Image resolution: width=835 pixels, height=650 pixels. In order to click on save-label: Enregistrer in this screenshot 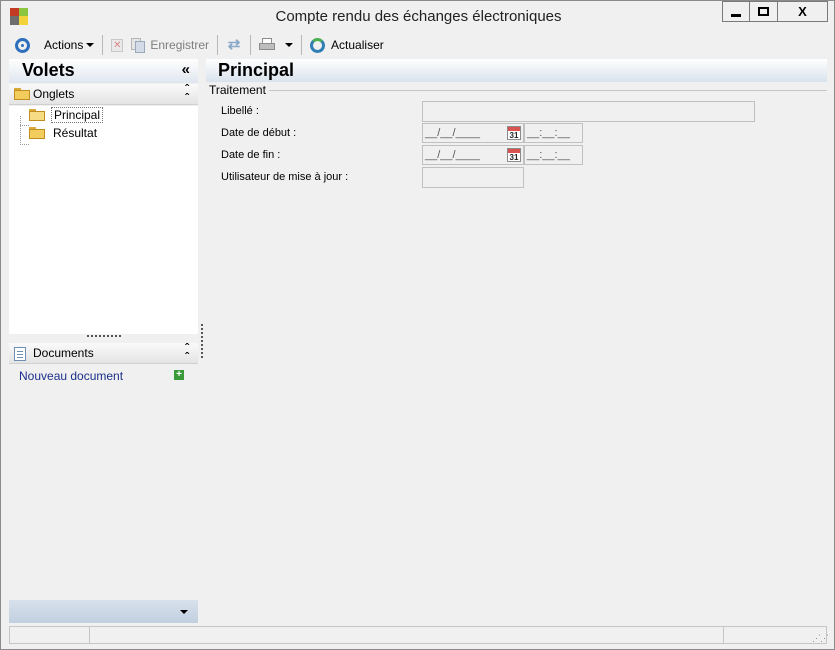, I will do `click(180, 45)`.